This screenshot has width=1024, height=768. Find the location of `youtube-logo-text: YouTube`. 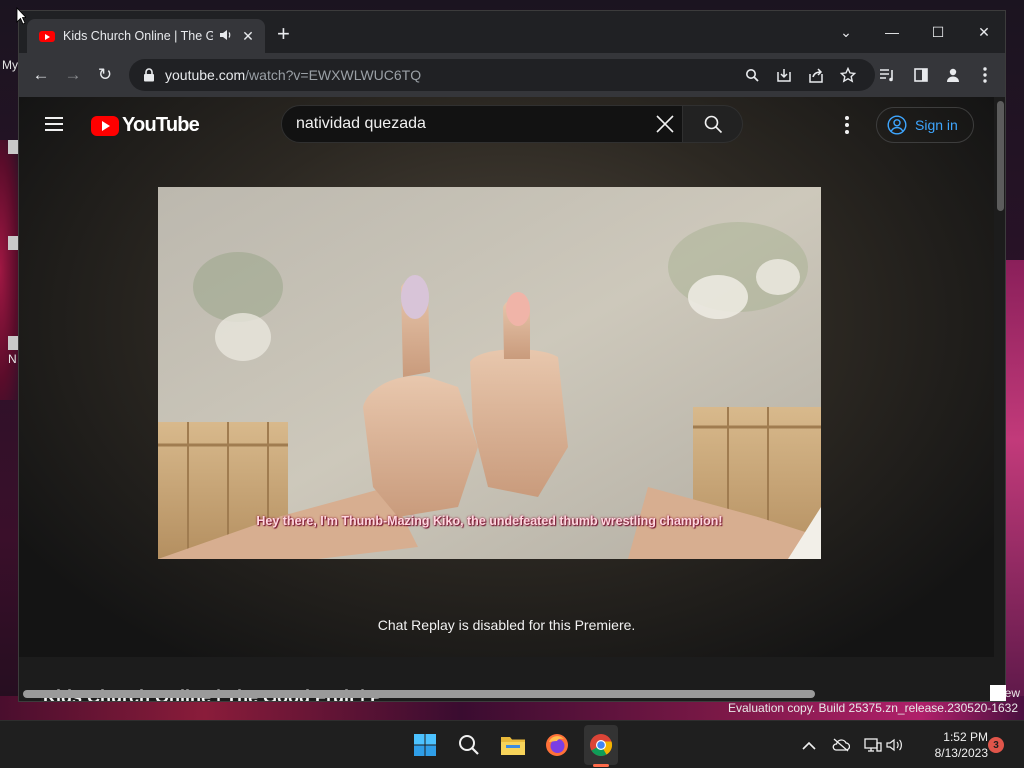

youtube-logo-text: YouTube is located at coordinates (161, 125).